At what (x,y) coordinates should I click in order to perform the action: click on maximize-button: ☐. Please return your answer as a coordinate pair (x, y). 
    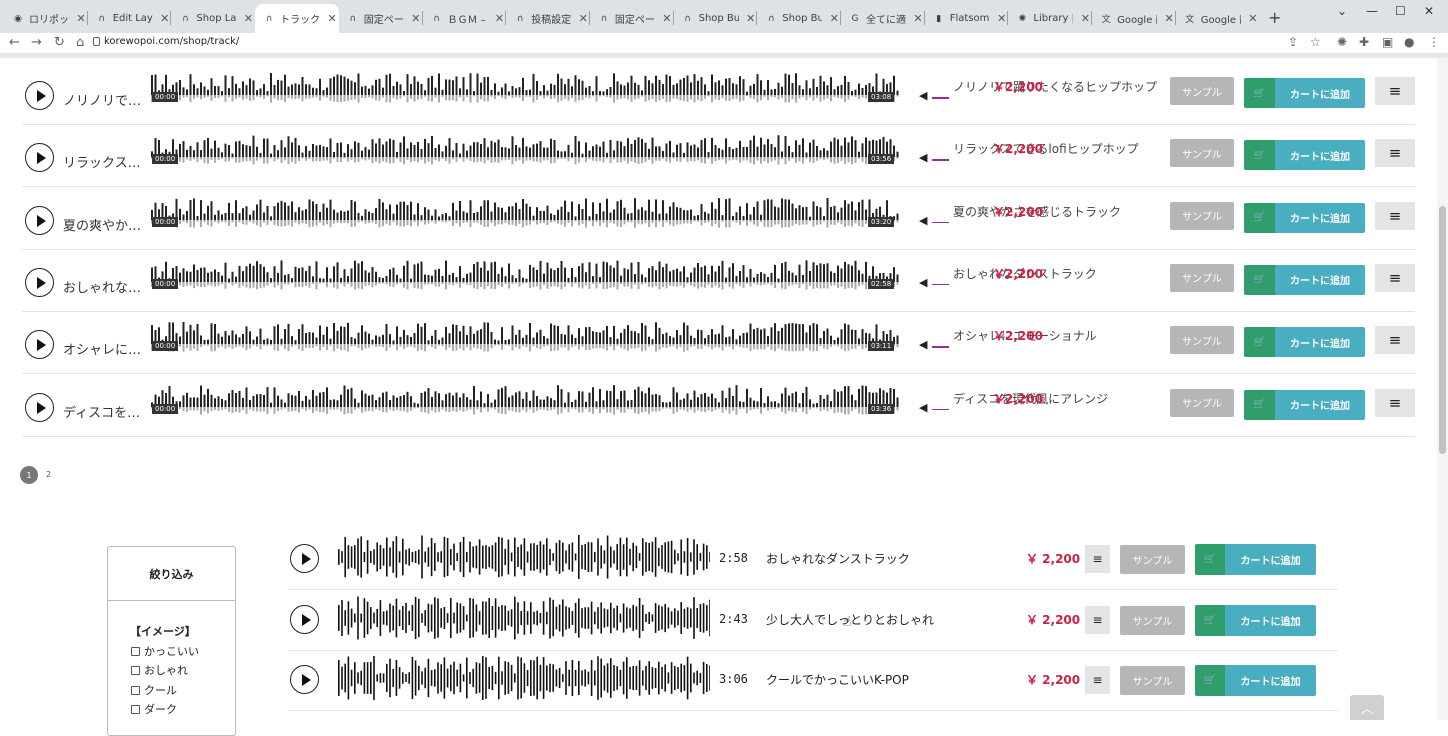
    Looking at the image, I should click on (1400, 11).